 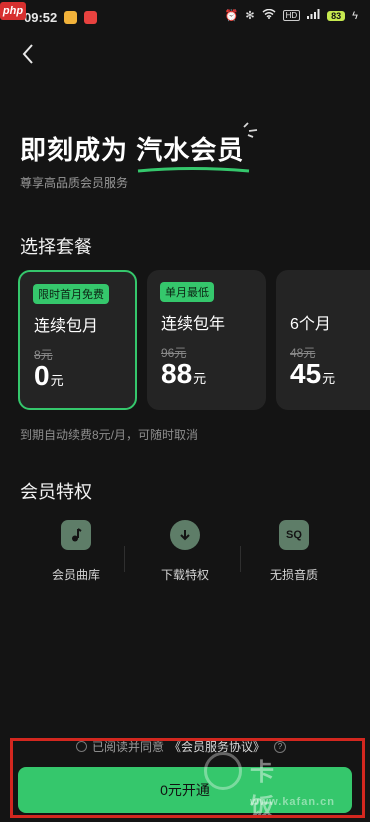 What do you see at coordinates (250, 130) in the screenshot?
I see `sparkle-icon` at bounding box center [250, 130].